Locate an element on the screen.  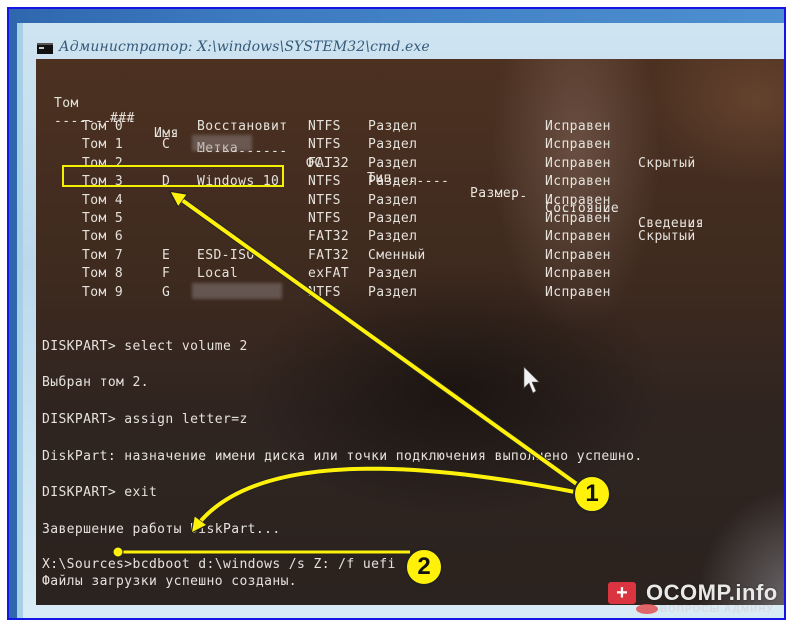
cell-type: Сменный is located at coordinates (397, 255).